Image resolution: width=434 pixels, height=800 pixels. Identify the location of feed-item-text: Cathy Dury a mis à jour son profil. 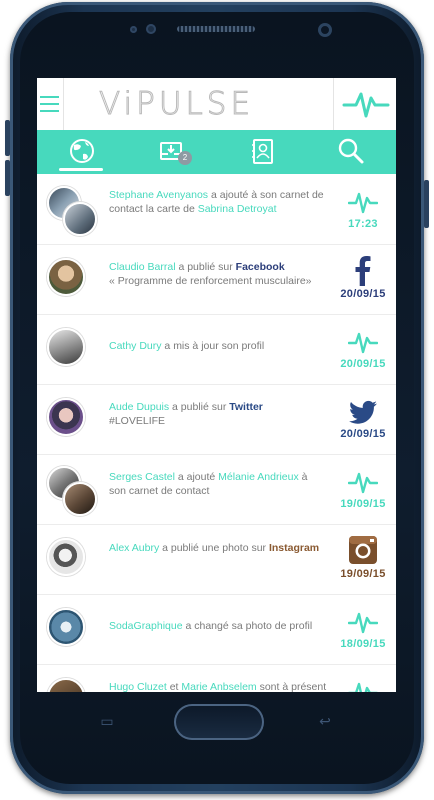
(218, 346).